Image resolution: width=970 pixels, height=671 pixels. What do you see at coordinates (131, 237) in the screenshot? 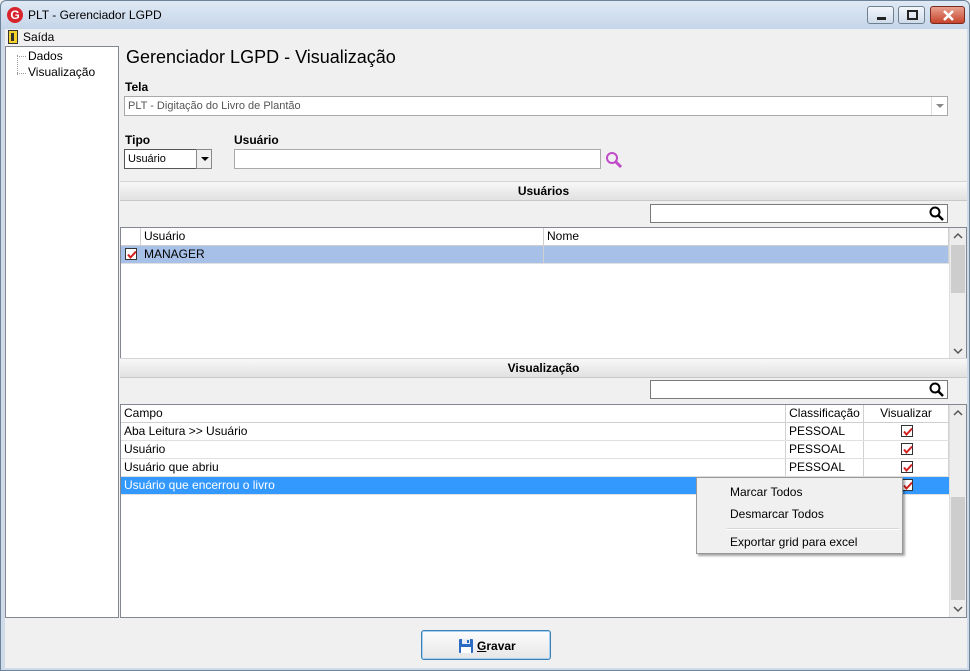
I see `column-header-select` at bounding box center [131, 237].